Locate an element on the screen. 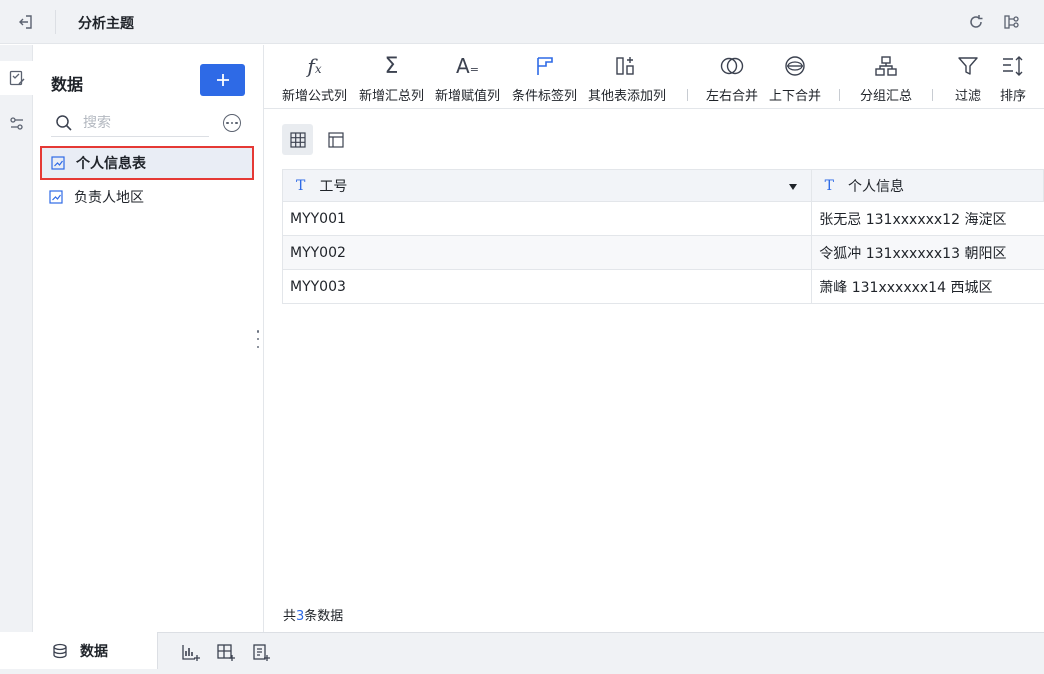 This screenshot has width=1044, height=674. caret-down-icon is located at coordinates (792, 187).